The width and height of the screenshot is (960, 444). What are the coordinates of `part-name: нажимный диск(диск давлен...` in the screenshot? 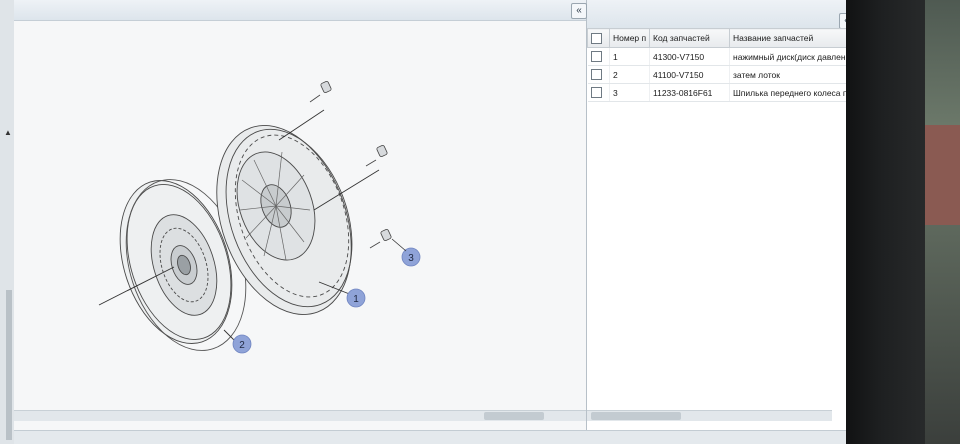 It's located at (791, 56).